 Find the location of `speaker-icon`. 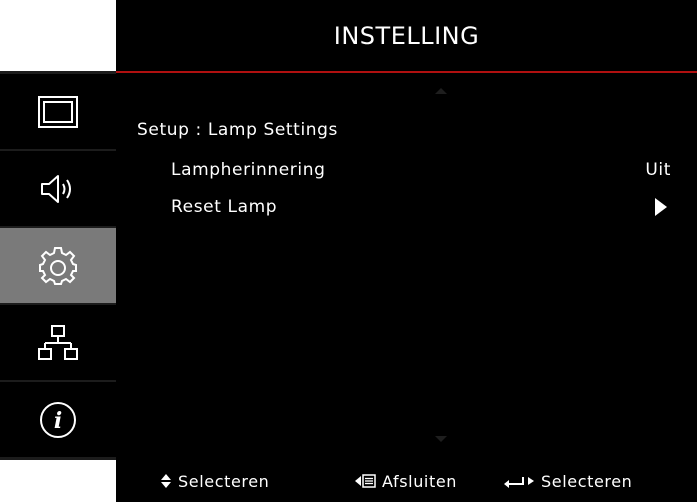

speaker-icon is located at coordinates (56, 188).